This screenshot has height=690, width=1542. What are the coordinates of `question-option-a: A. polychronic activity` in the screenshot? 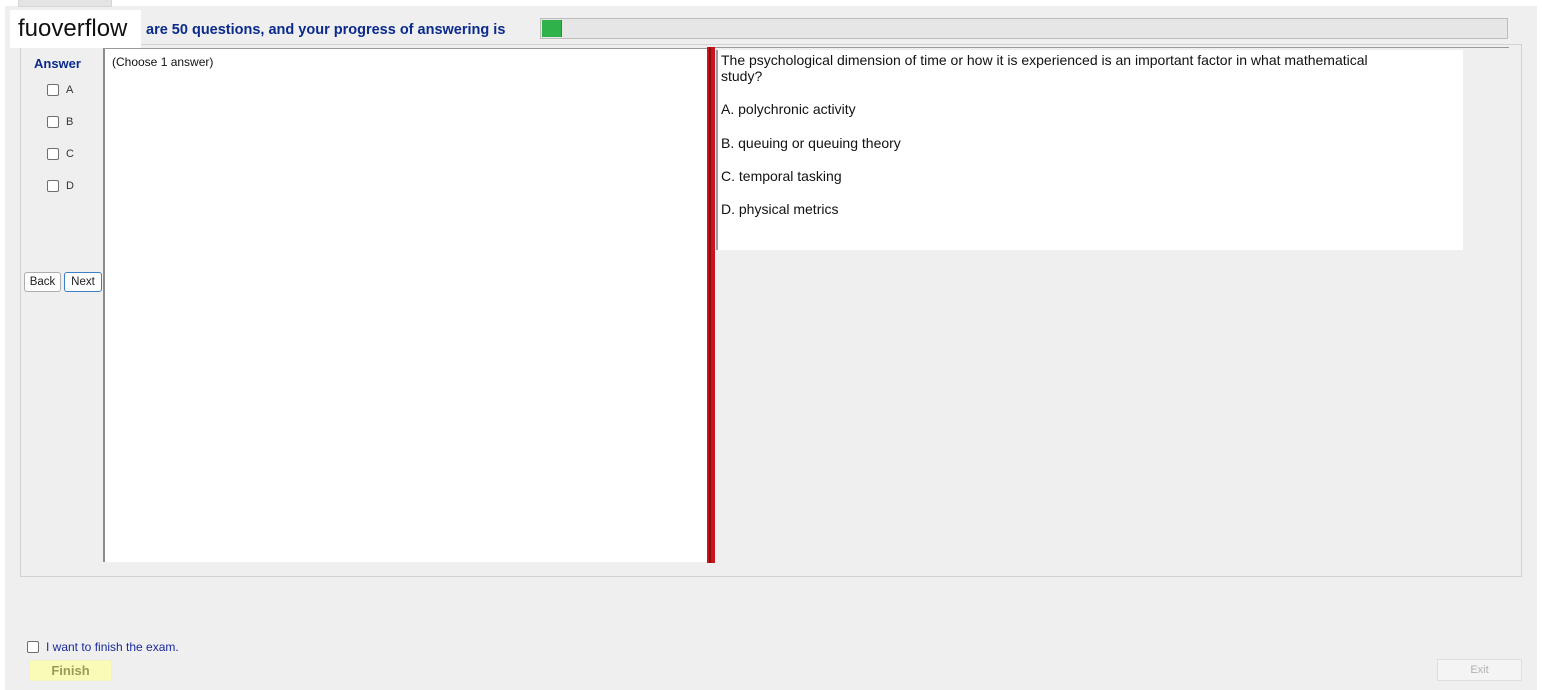 It's located at (788, 109).